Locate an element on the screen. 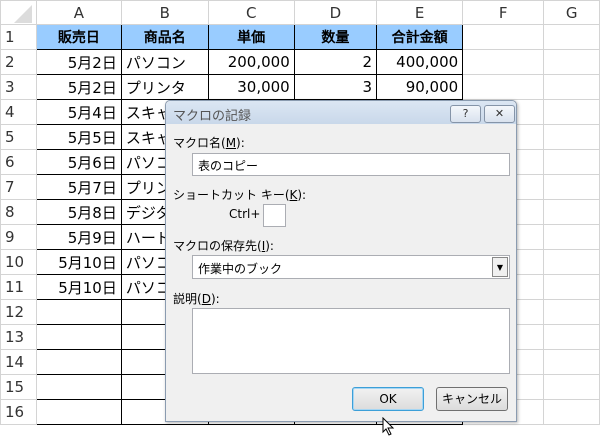 The width and height of the screenshot is (600, 437). row-header: 8 is located at coordinates (18, 212).